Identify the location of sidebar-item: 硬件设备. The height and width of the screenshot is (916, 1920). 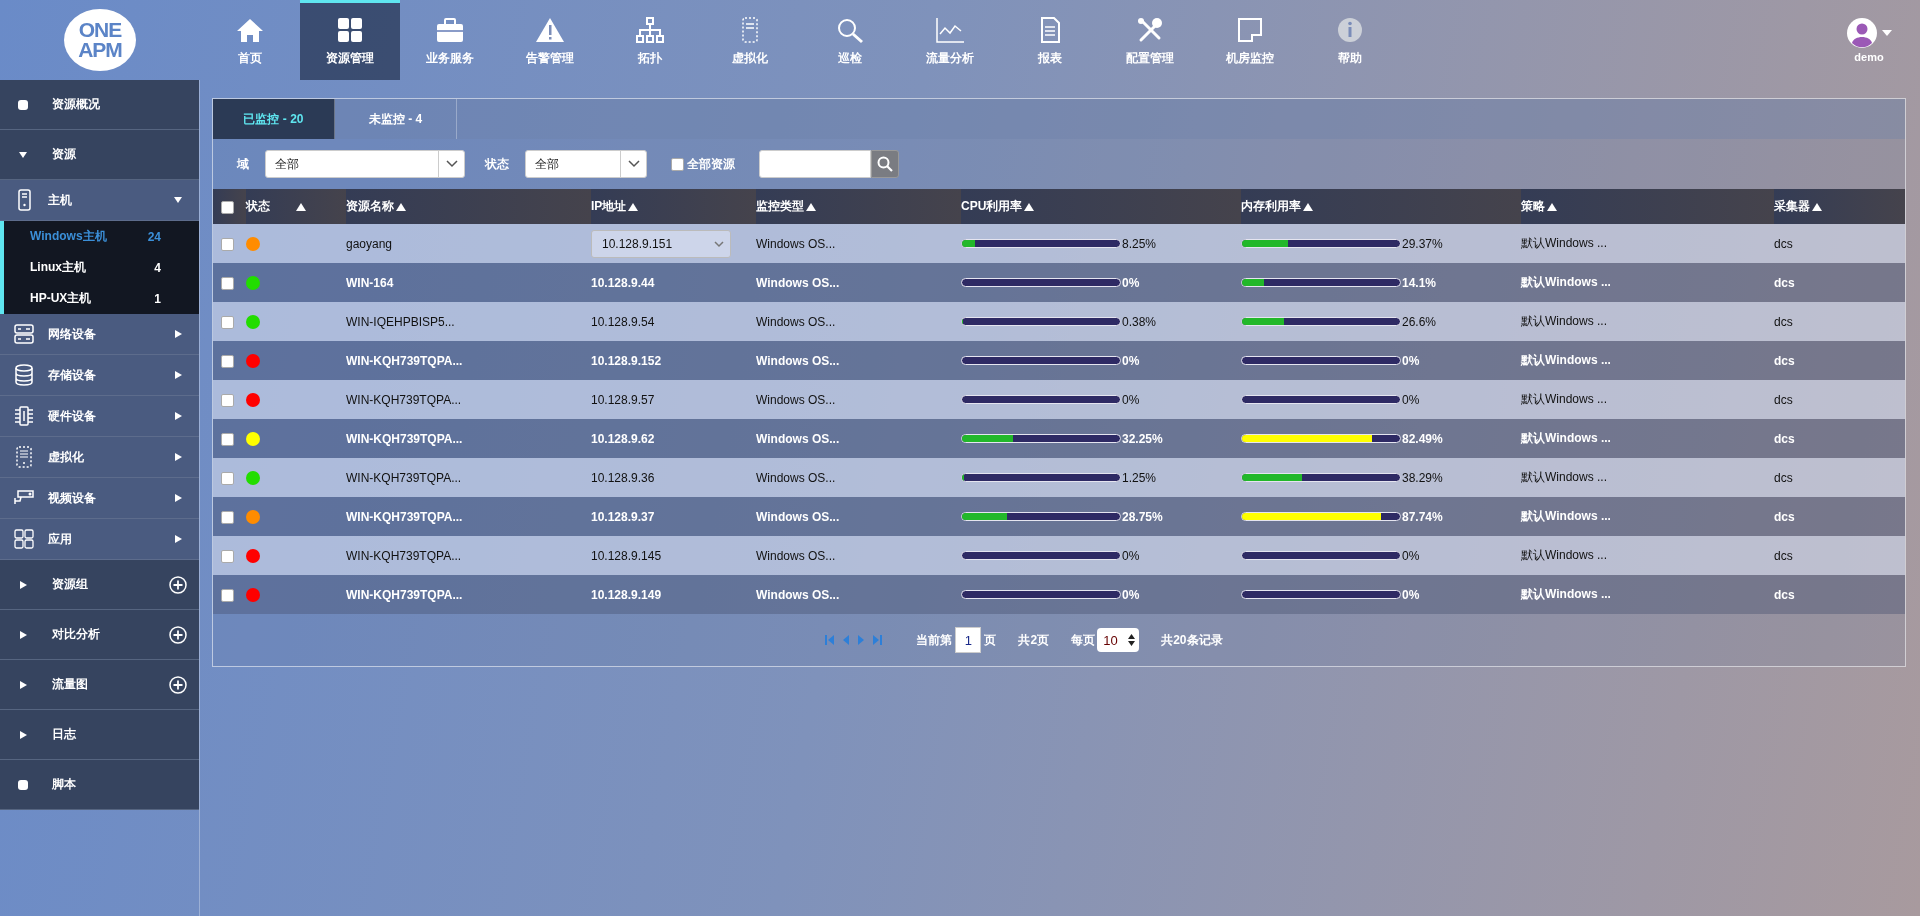
(99, 416).